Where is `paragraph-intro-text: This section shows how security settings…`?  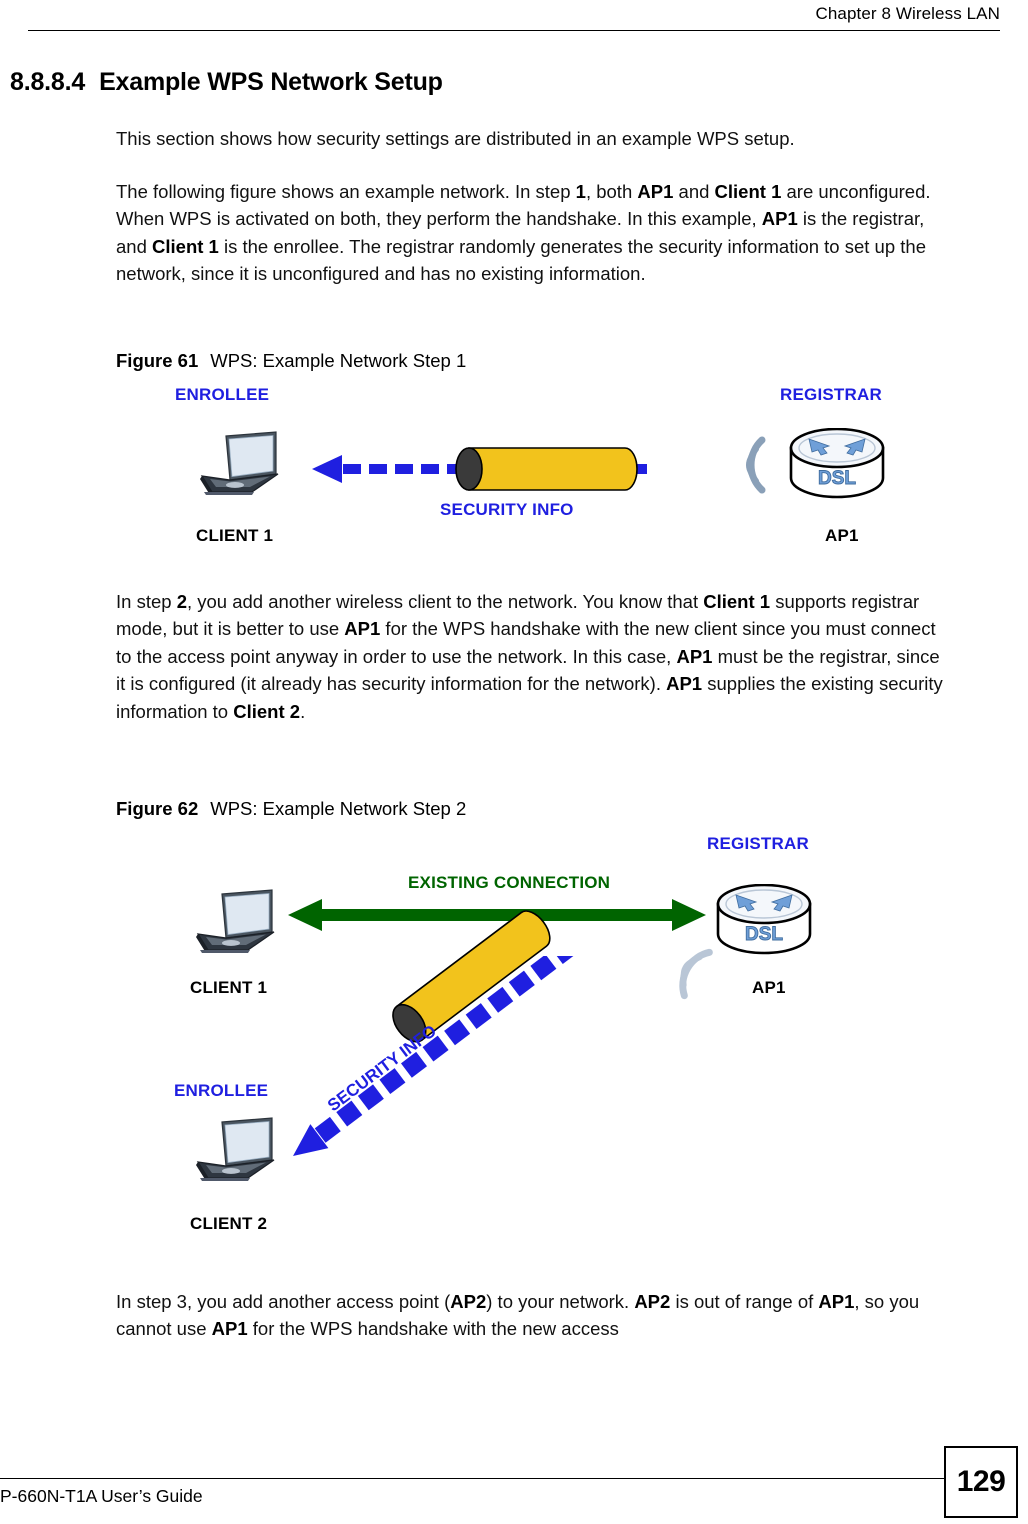 paragraph-intro-text: This section shows how security settings… is located at coordinates (455, 138).